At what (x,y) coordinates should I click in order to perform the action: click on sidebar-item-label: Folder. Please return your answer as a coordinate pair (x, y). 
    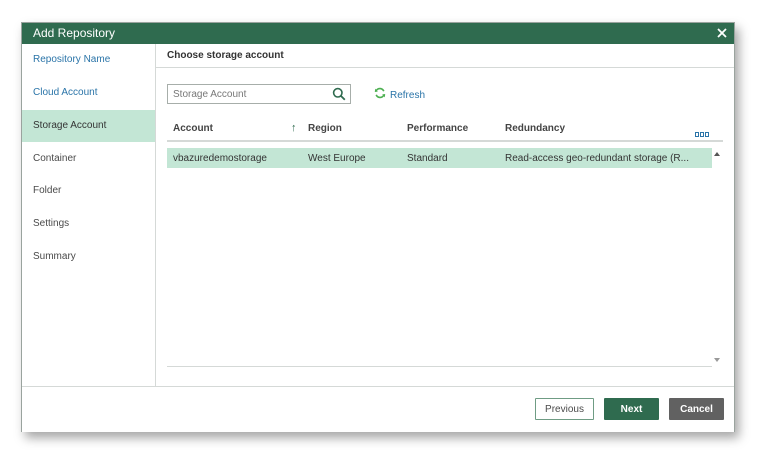
    Looking at the image, I should click on (47, 190).